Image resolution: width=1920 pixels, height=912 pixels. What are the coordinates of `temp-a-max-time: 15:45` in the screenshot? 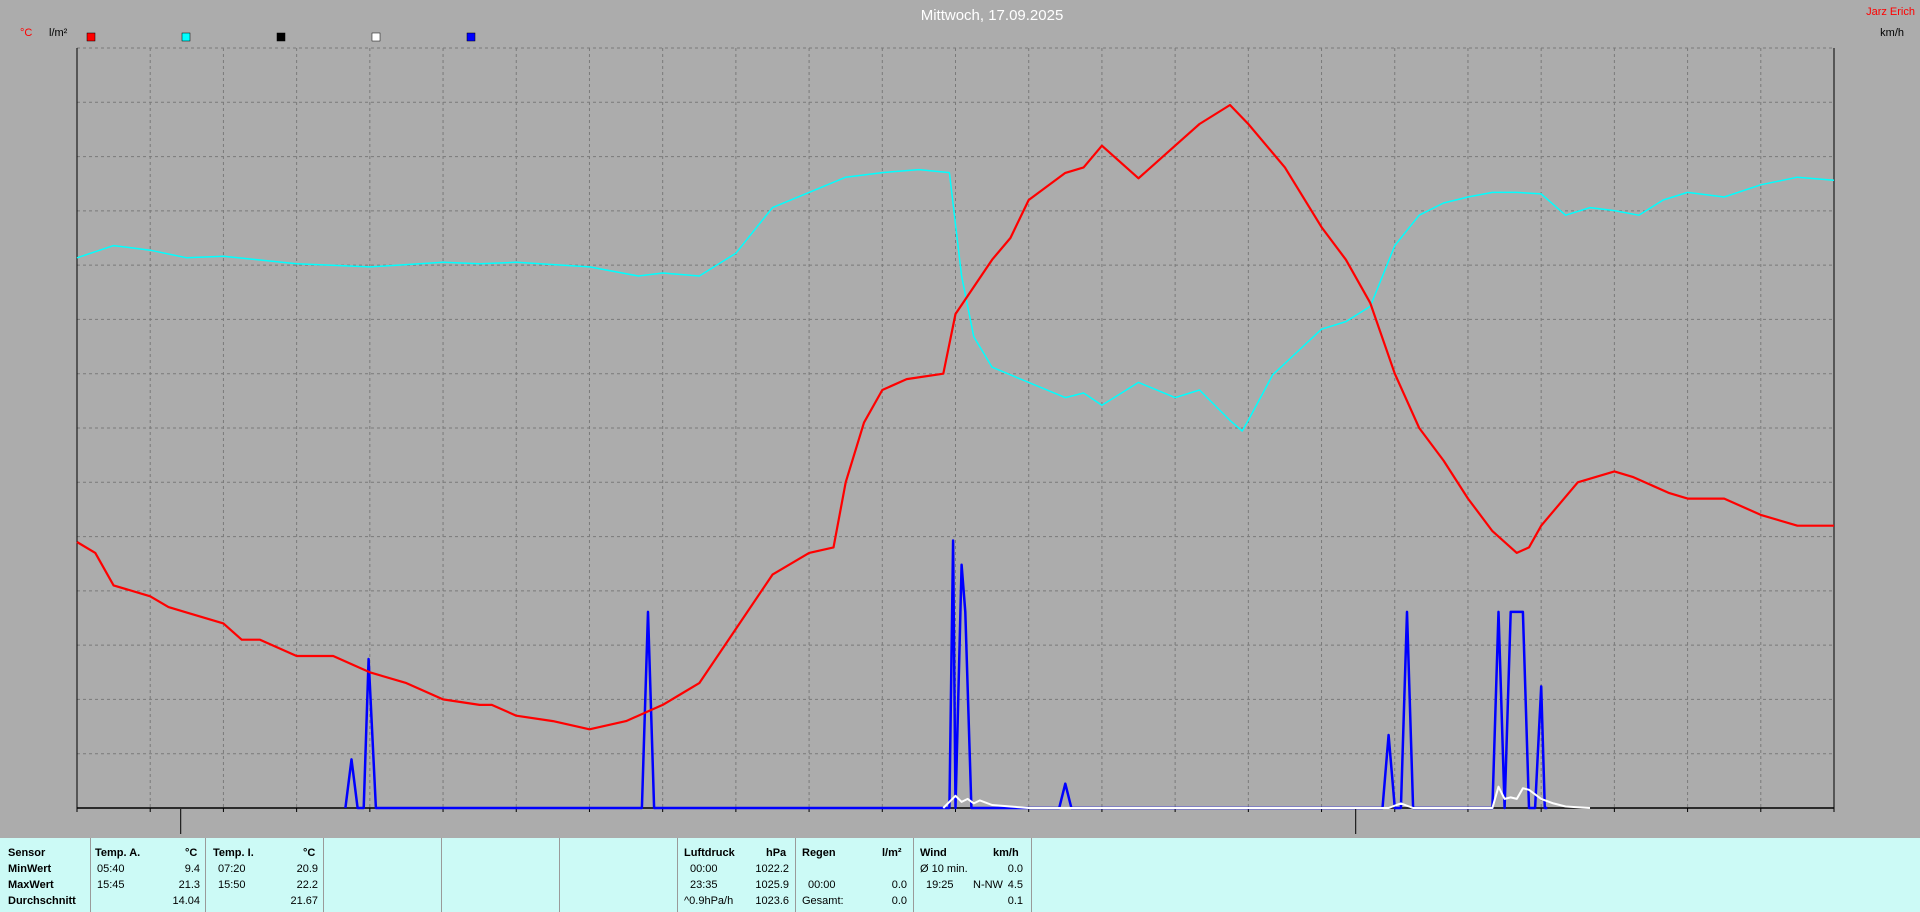 It's located at (111, 885).